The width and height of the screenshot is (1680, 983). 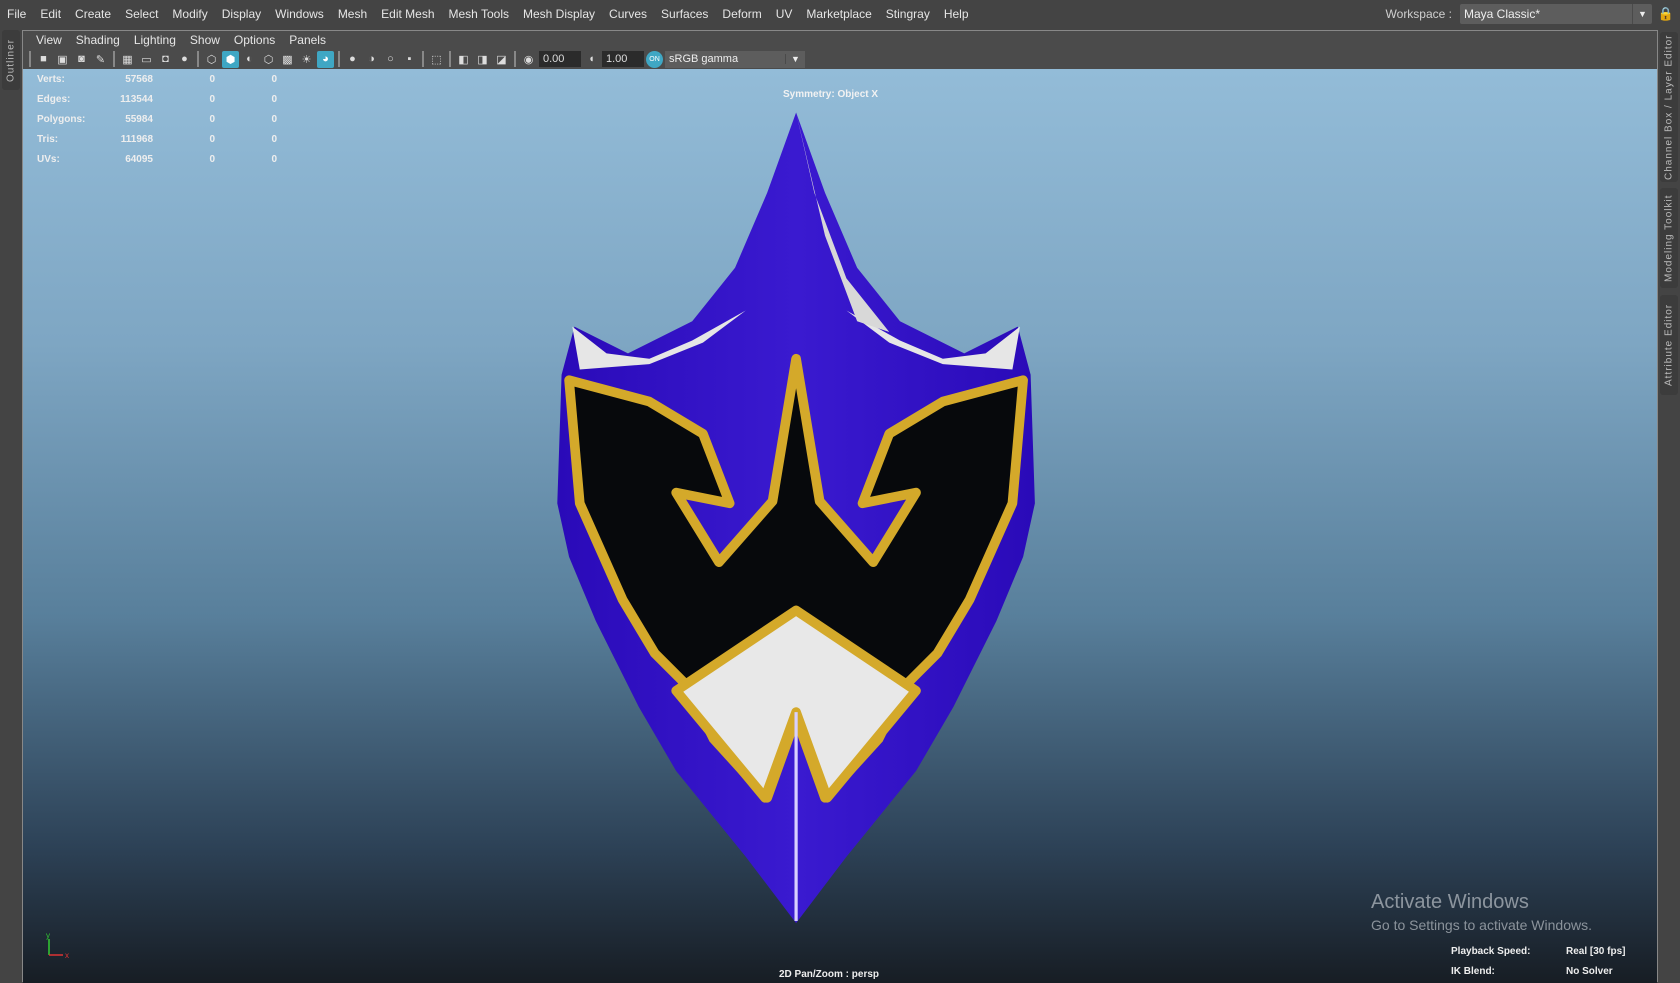 What do you see at coordinates (371, 59) in the screenshot?
I see `motion-blur-icon: ◑` at bounding box center [371, 59].